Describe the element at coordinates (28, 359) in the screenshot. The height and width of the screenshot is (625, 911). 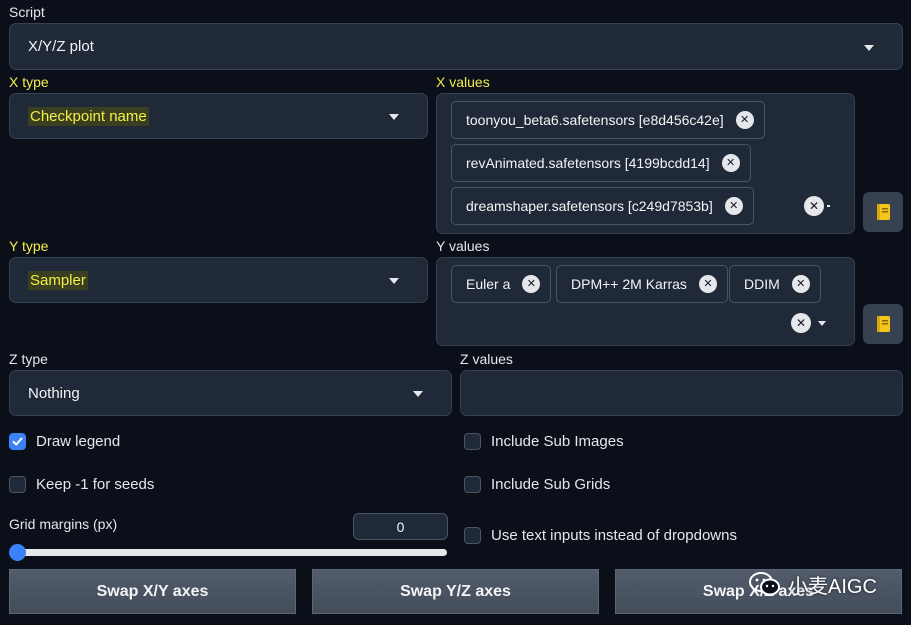
I see `z-type-label: Z type` at that location.